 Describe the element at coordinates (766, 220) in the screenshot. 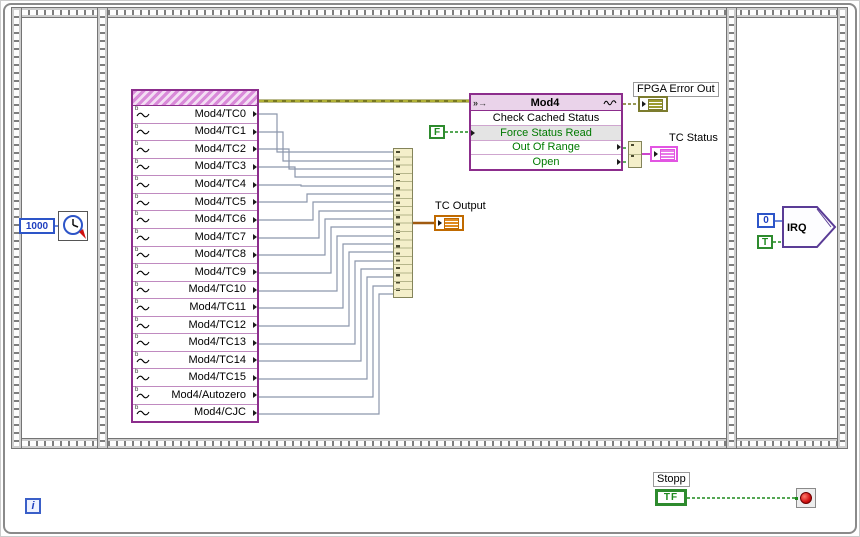

I see `irq-number-constant: 0` at that location.